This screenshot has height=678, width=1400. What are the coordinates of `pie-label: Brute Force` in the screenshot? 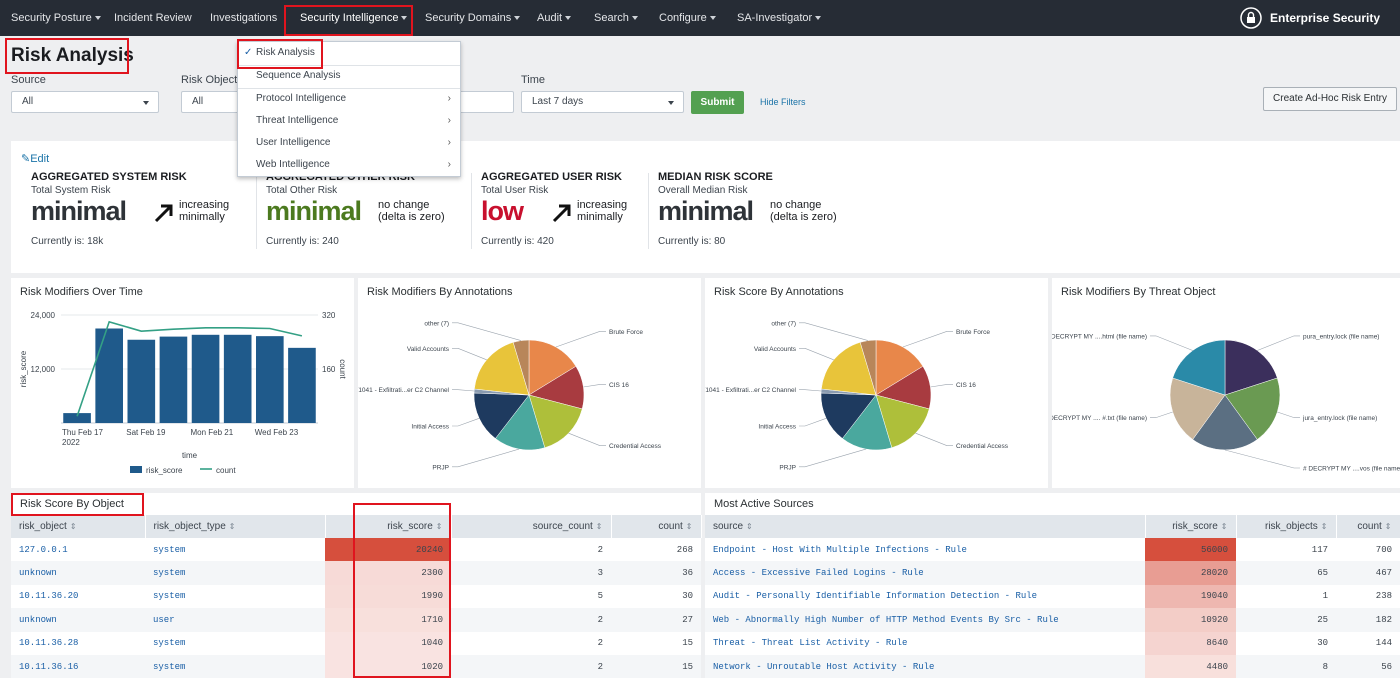 It's located at (973, 332).